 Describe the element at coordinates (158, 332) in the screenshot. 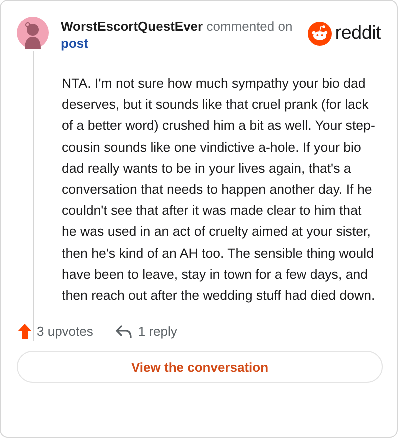

I see `reply-count: 1 reply` at that location.